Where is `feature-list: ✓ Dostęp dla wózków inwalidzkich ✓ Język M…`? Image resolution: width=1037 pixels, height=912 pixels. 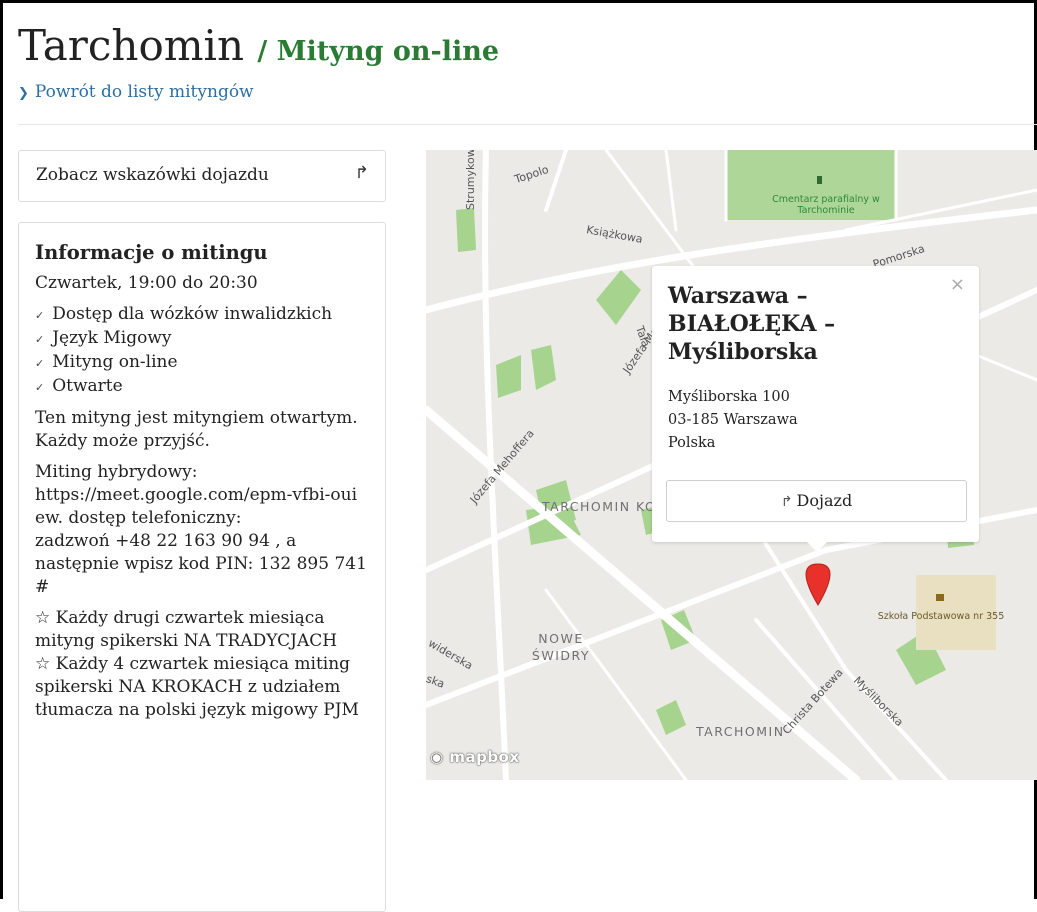 feature-list: ✓ Dostęp dla wózków inwalidzkich ✓ Język M… is located at coordinates (205, 351).